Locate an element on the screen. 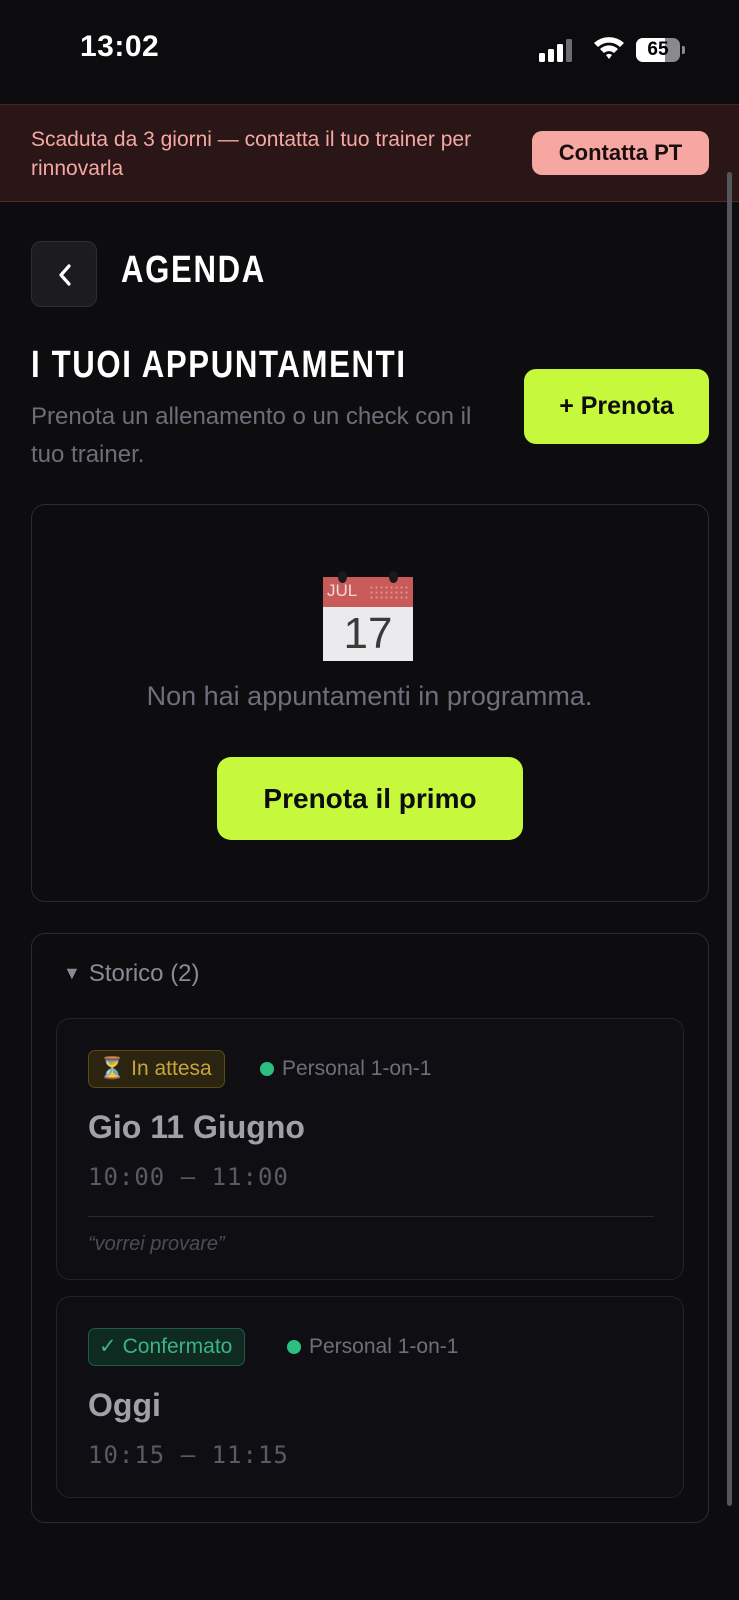  book-button: + Prenota is located at coordinates (616, 406).